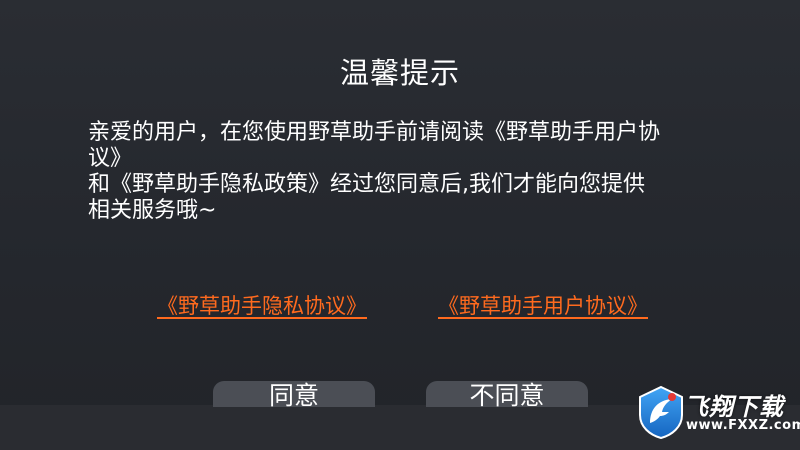 This screenshot has height=450, width=800. I want to click on message-line: 亲爱的用户，在您使用野草助手前请阅读《野草助手用户协, so click(374, 132).